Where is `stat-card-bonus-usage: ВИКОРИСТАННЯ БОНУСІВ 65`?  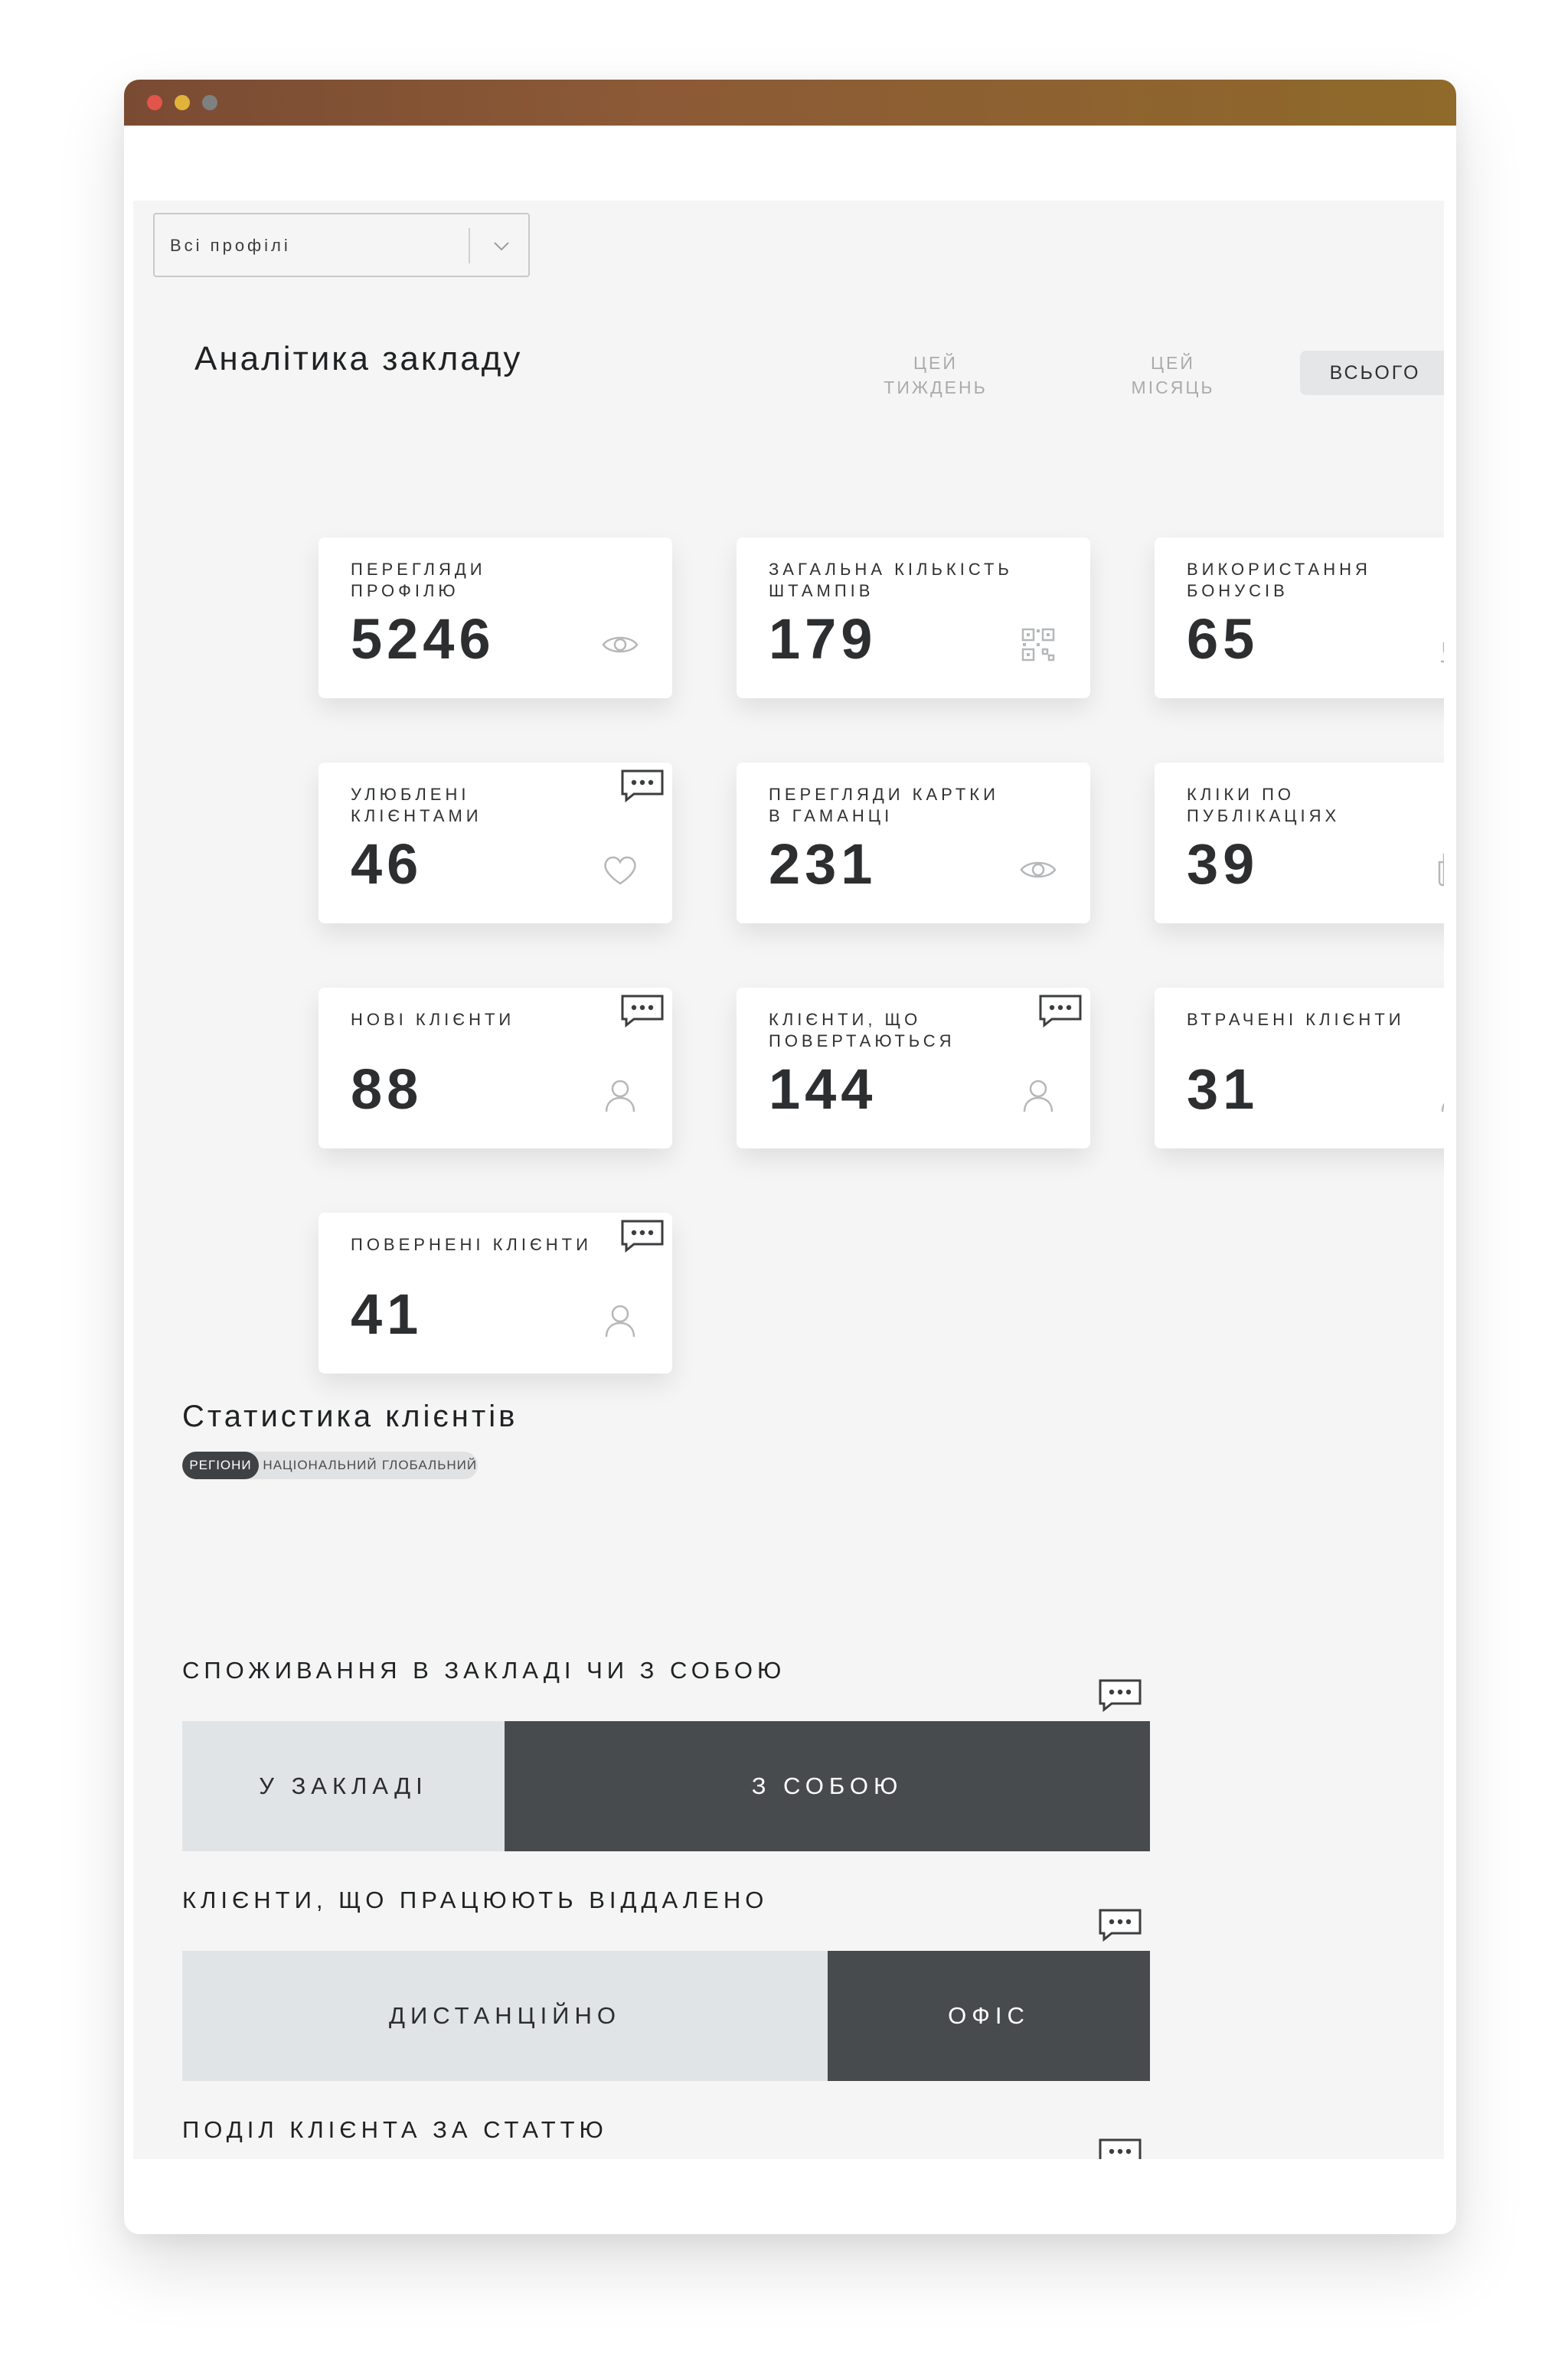 stat-card-bonus-usage: ВИКОРИСТАННЯ БОНУСІВ 65 is located at coordinates (1299, 617).